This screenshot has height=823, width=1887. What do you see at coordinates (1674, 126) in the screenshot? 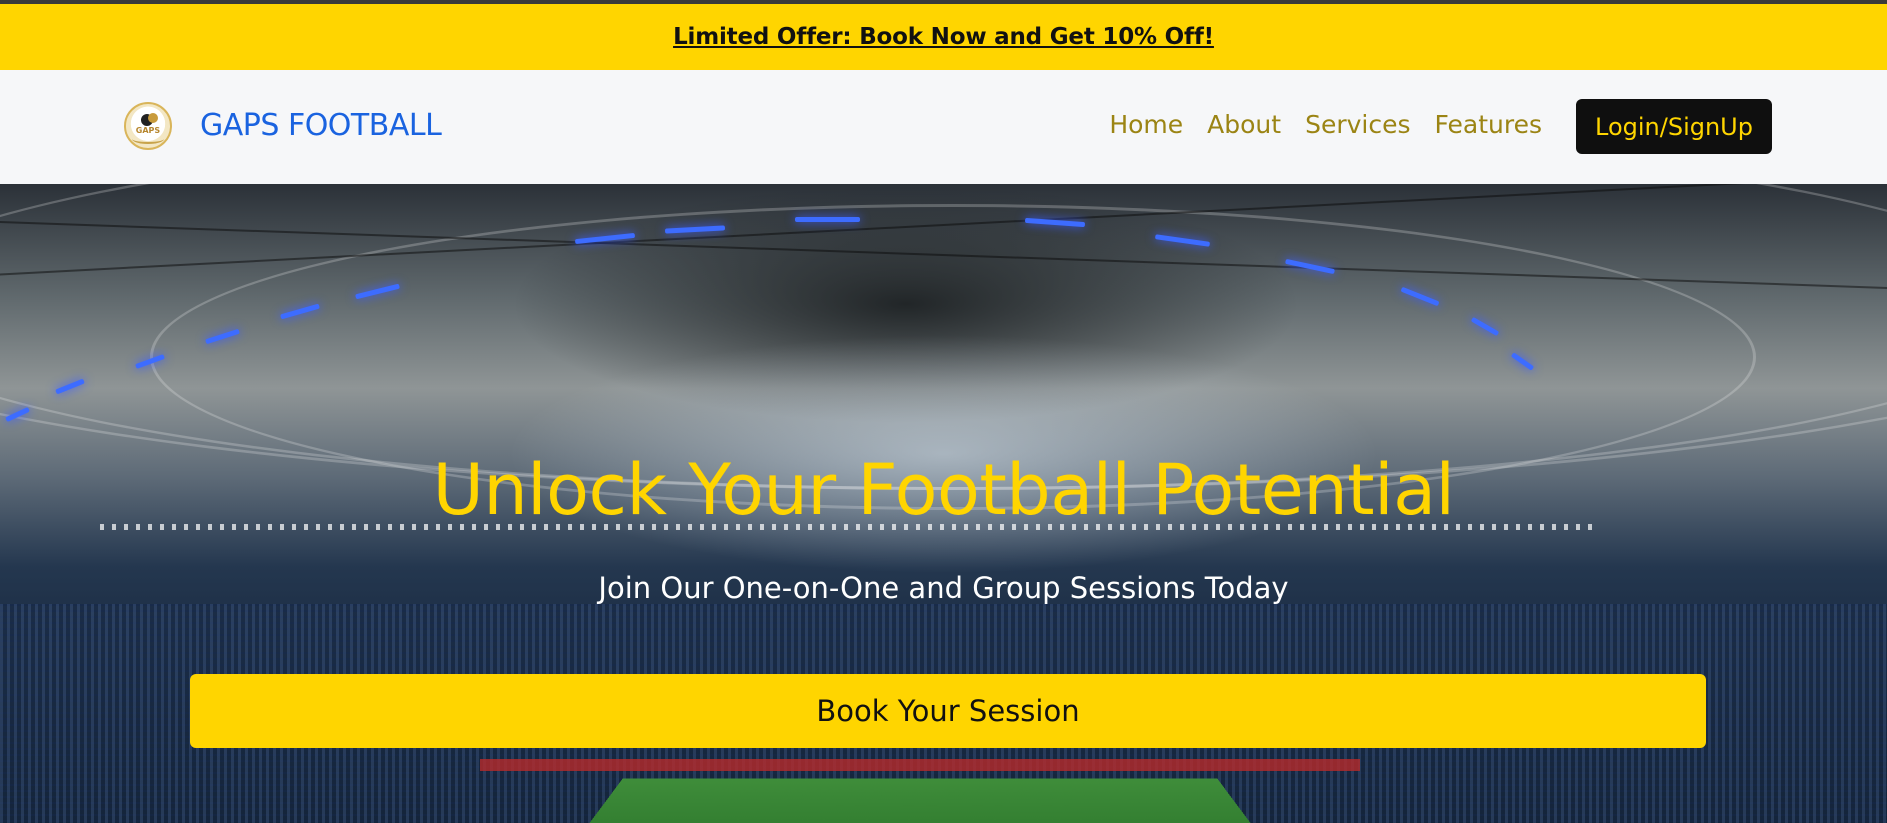
I see `login-signup-button: Login/SignUp` at bounding box center [1674, 126].